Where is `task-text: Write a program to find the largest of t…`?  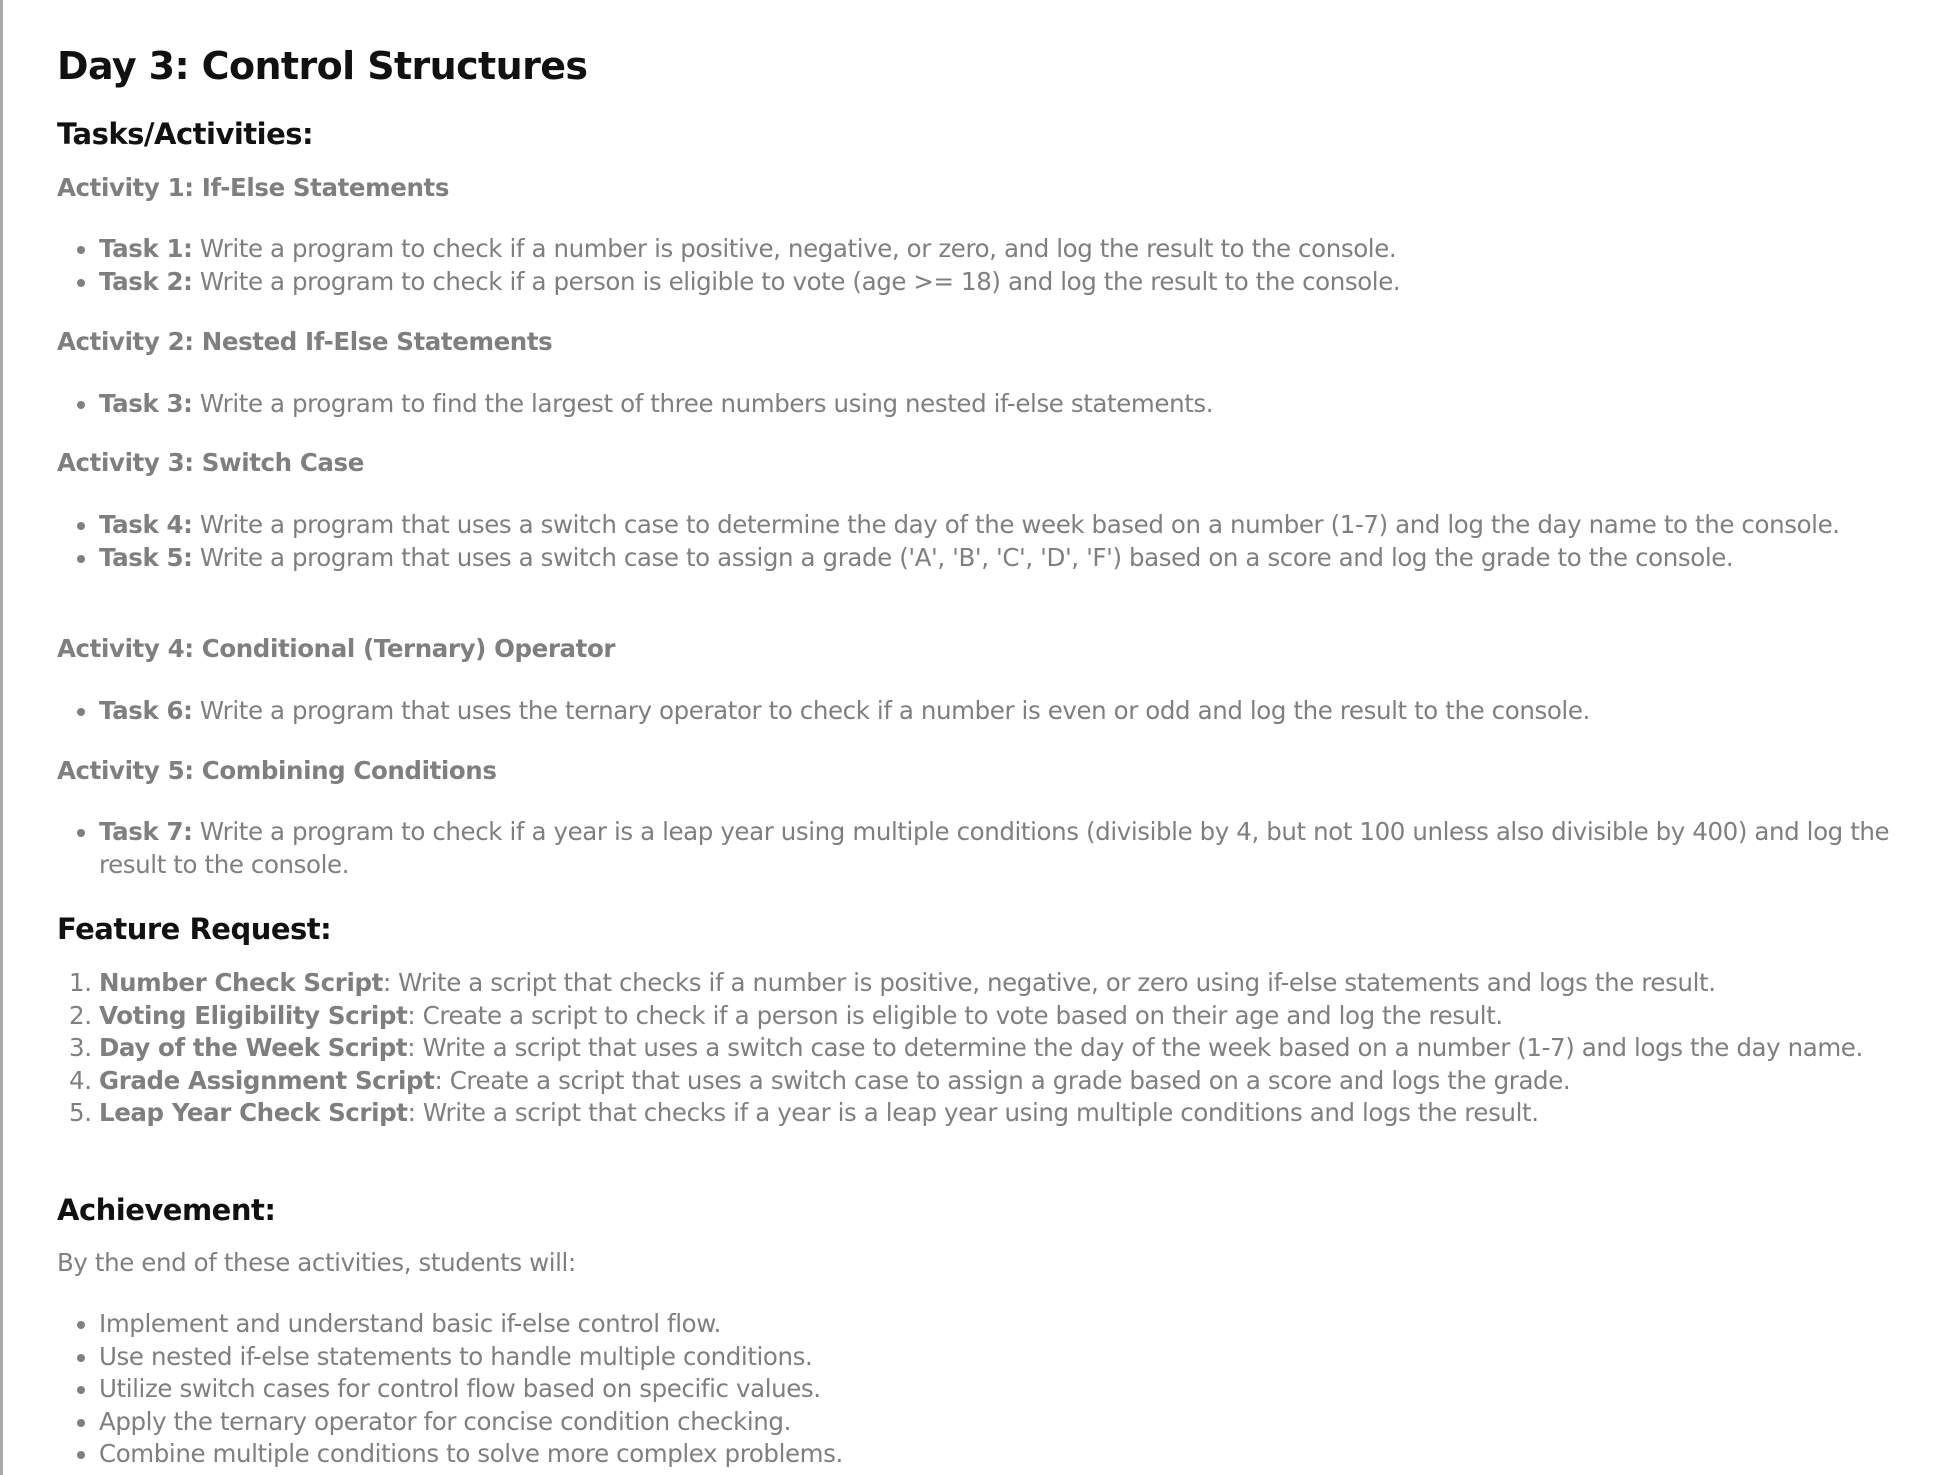 task-text: Write a program to find the largest of t… is located at coordinates (703, 403).